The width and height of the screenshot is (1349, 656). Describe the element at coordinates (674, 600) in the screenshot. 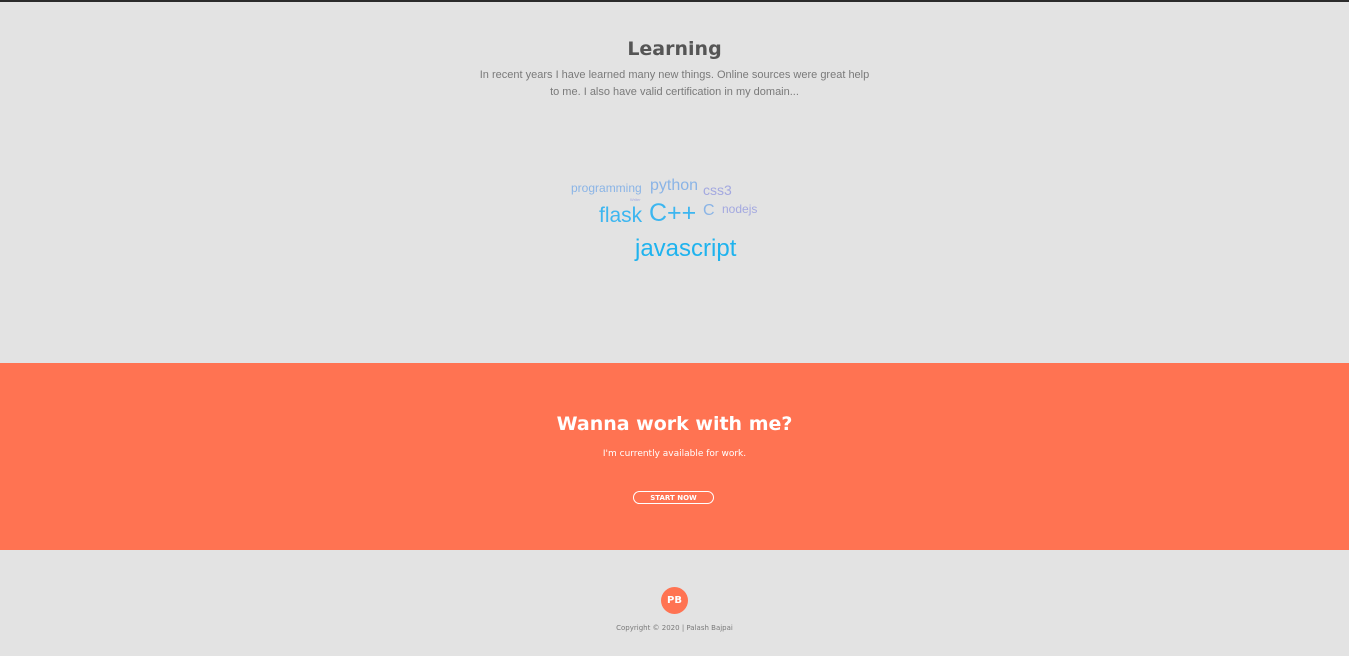

I see `avatar-logo: PB` at that location.